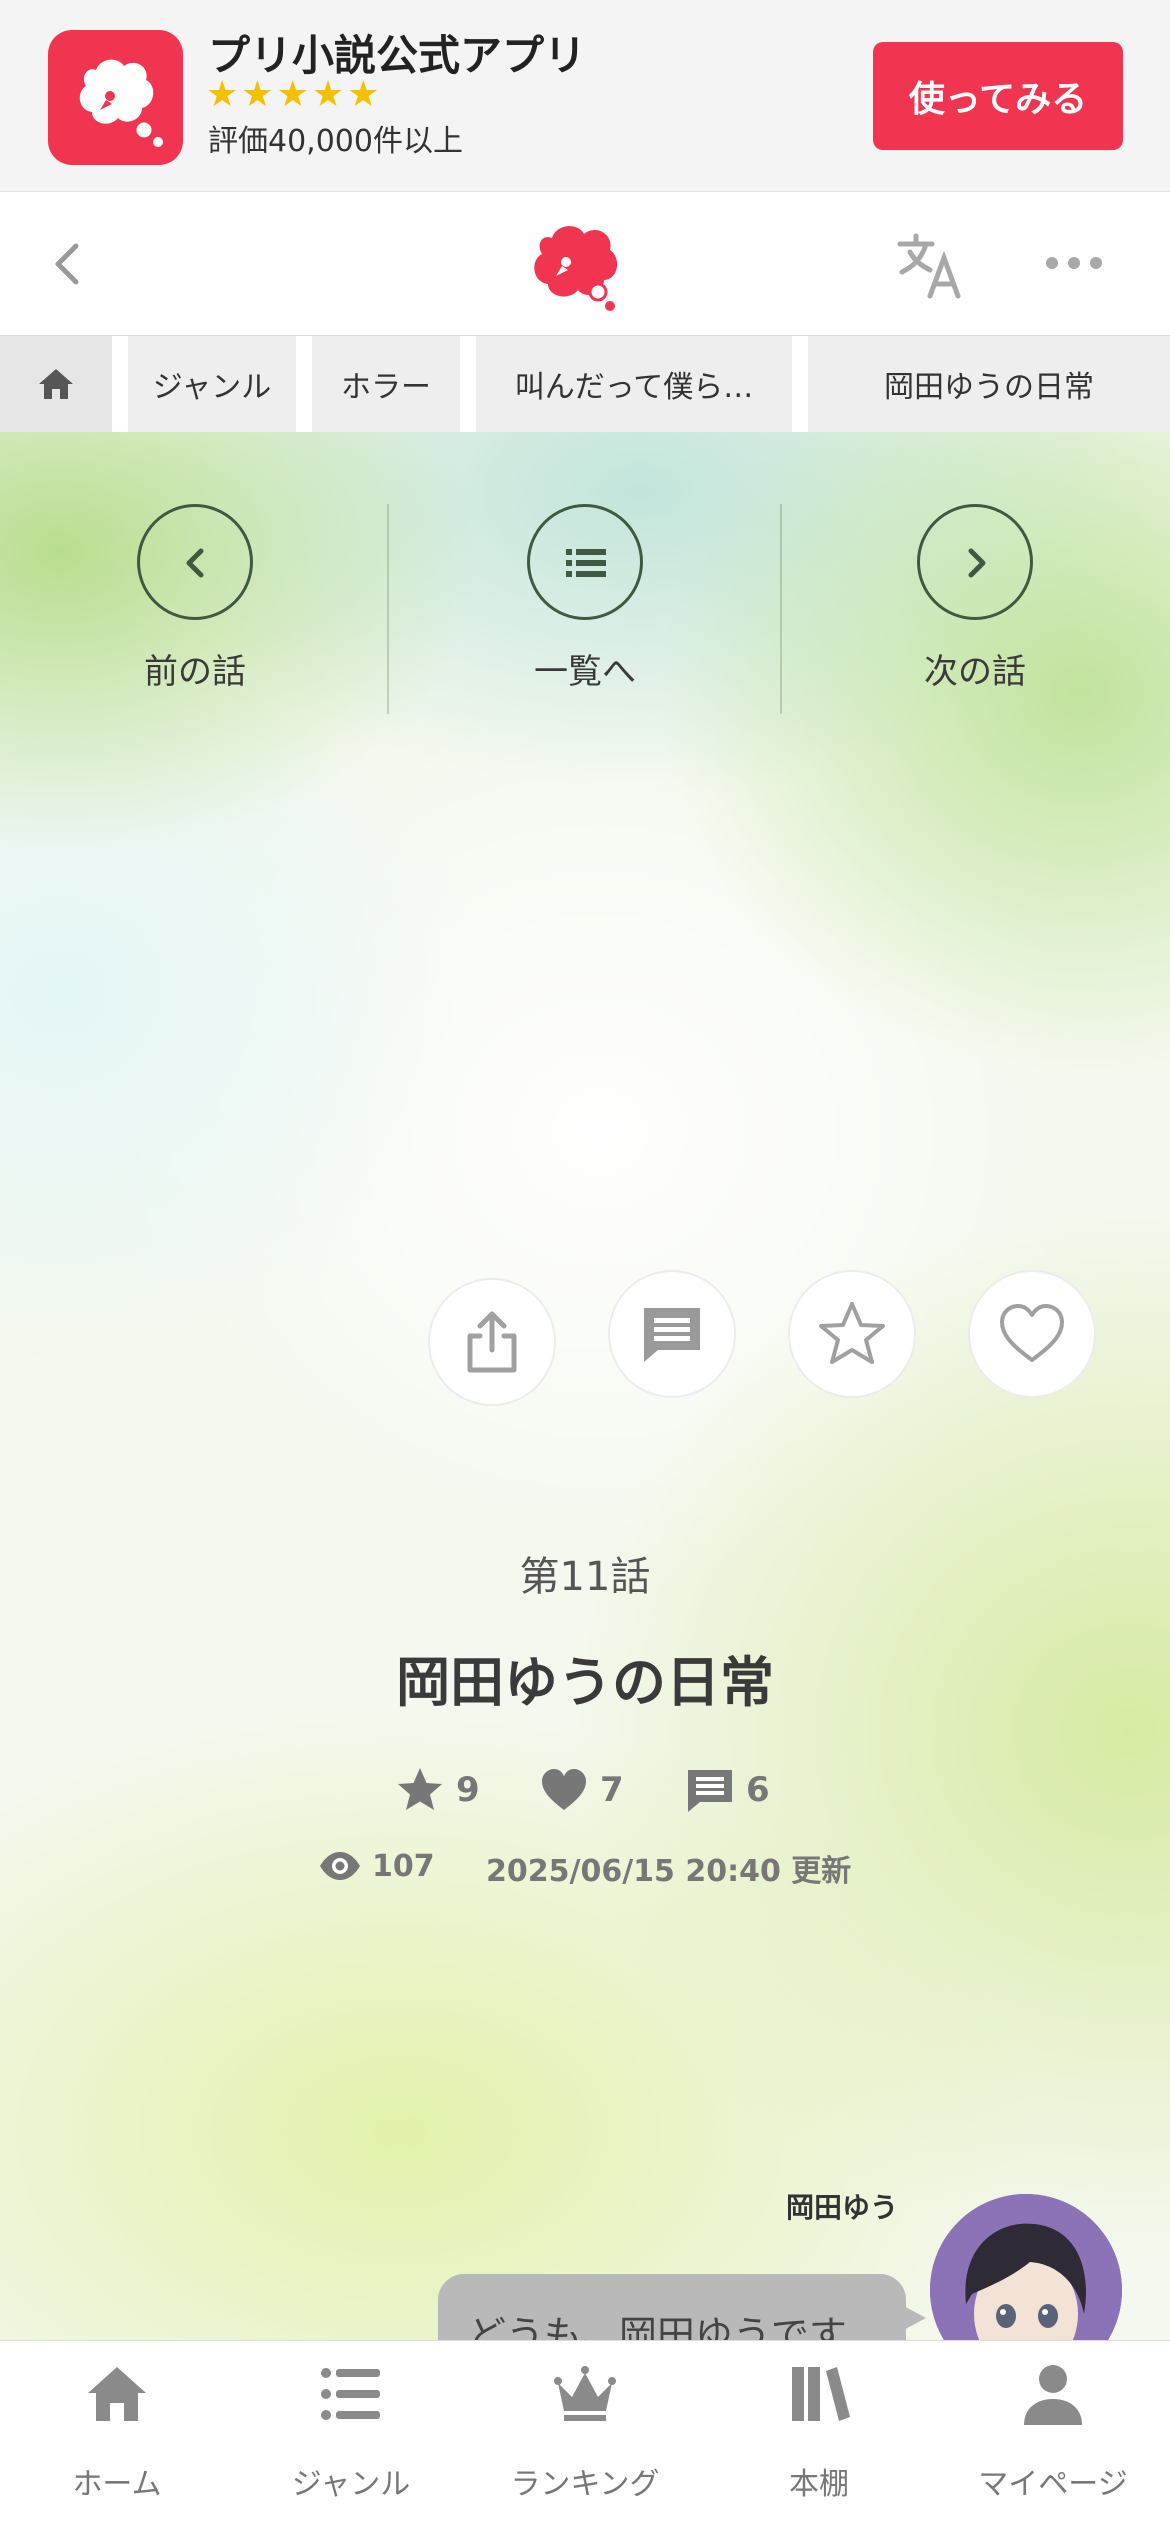  I want to click on tab-ranking: ランキング, so click(585, 2436).